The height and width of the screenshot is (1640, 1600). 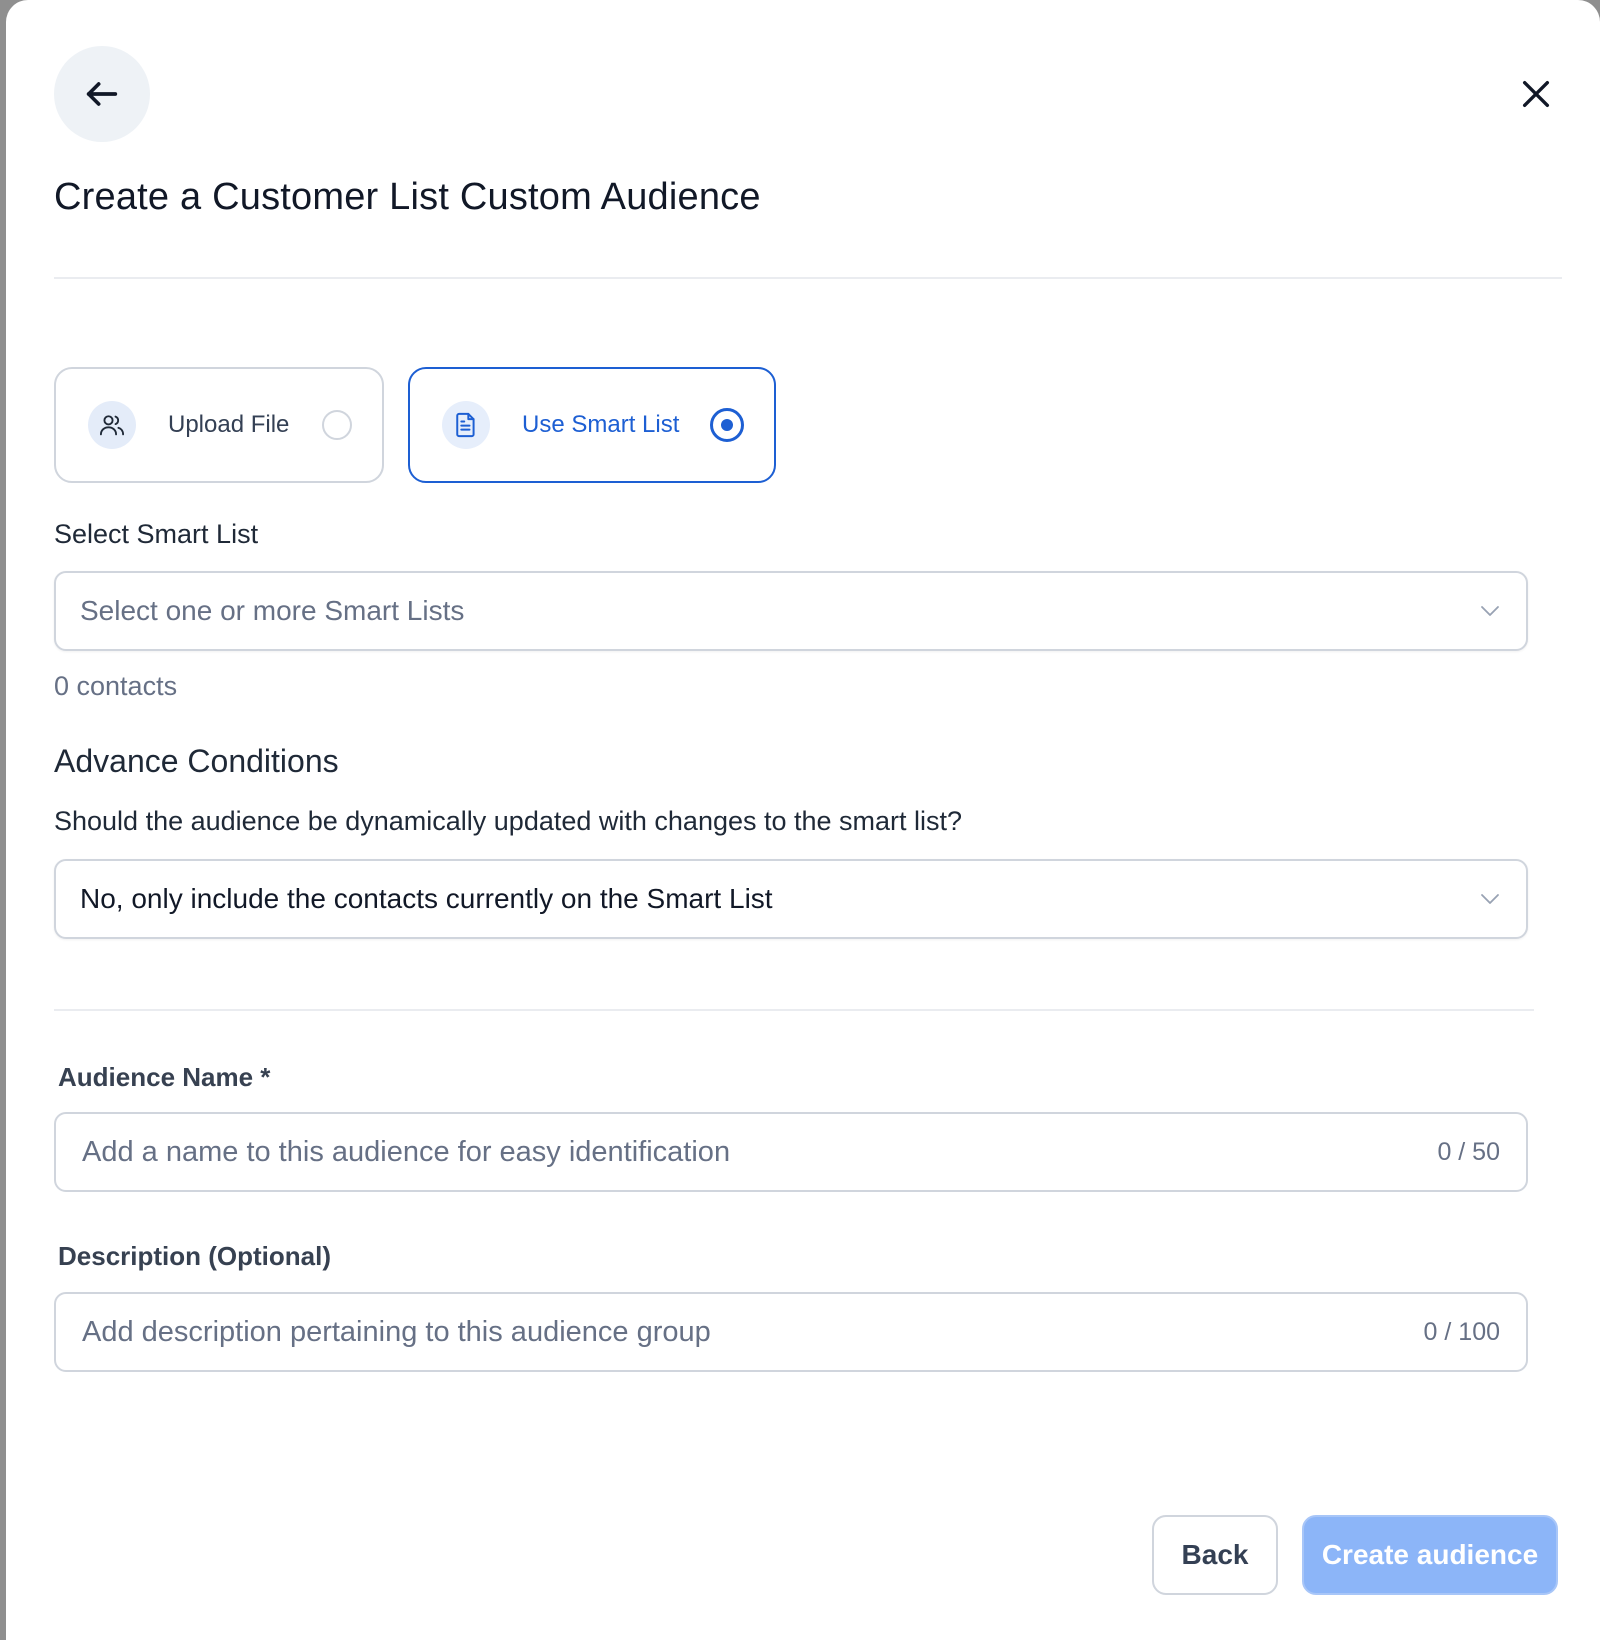 I want to click on description-field: 0 / 100, so click(x=791, y=1332).